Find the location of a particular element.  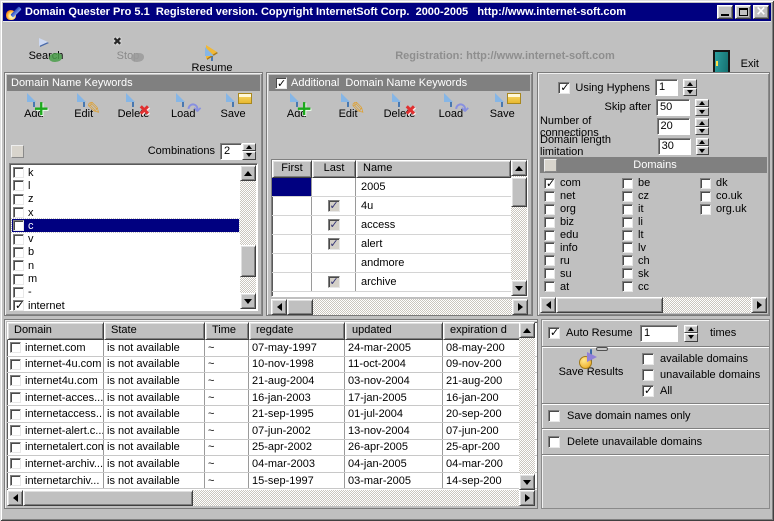

keyword-item: b is located at coordinates (125, 252).